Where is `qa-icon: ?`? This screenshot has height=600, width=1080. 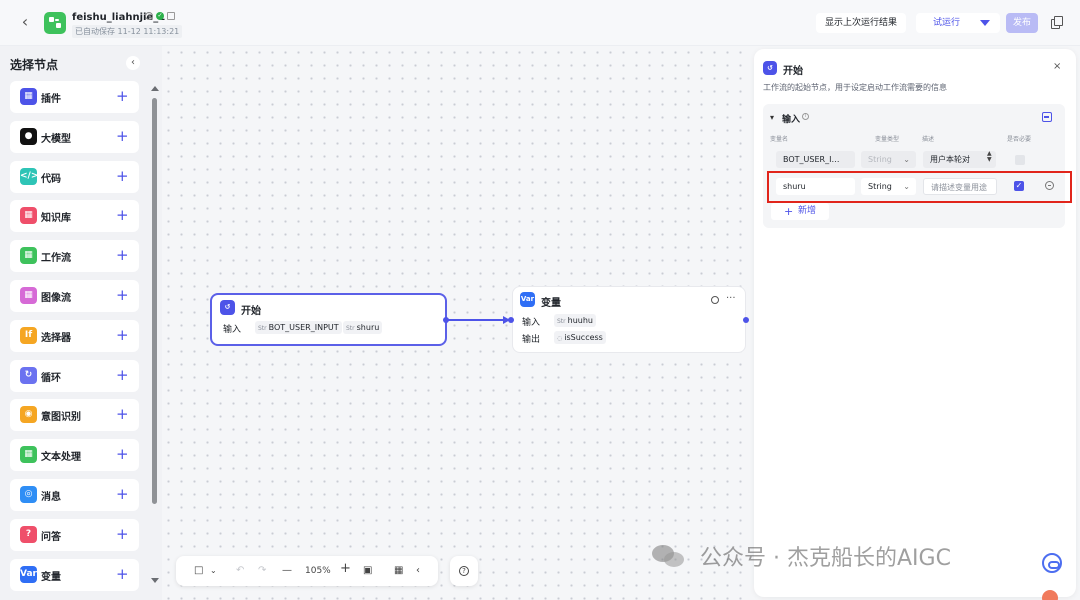 qa-icon: ? is located at coordinates (28, 534).